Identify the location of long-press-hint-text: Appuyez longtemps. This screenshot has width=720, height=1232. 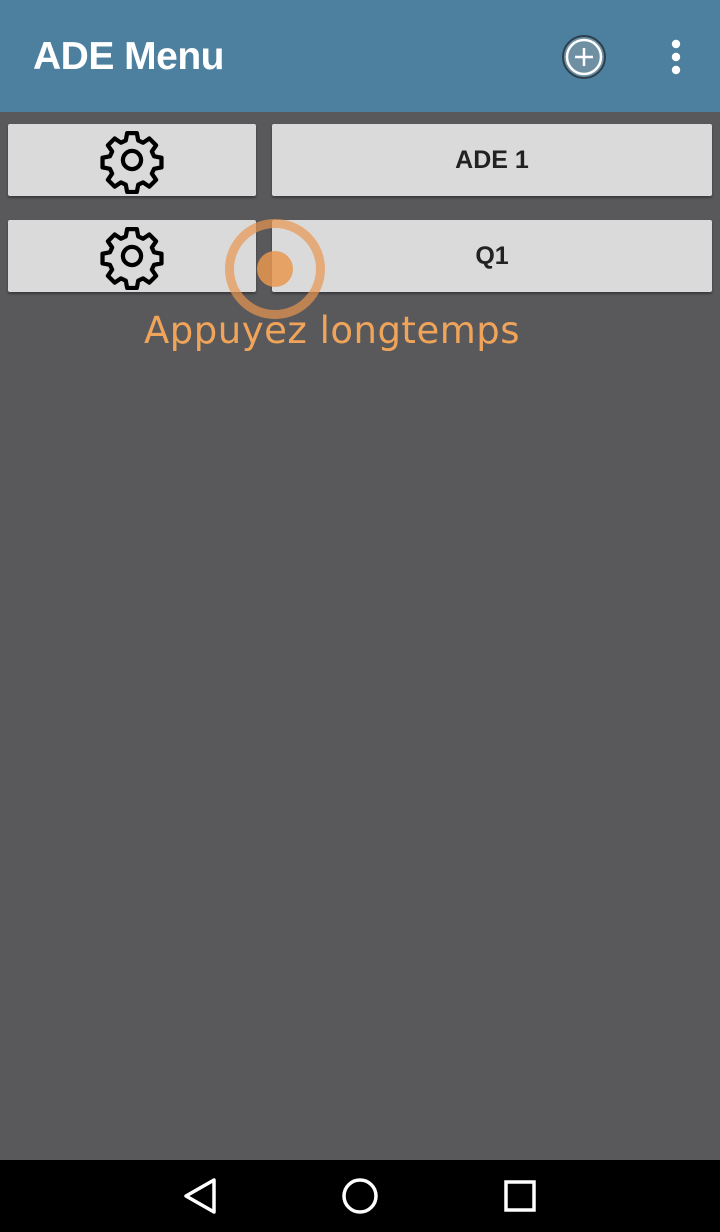
(332, 330).